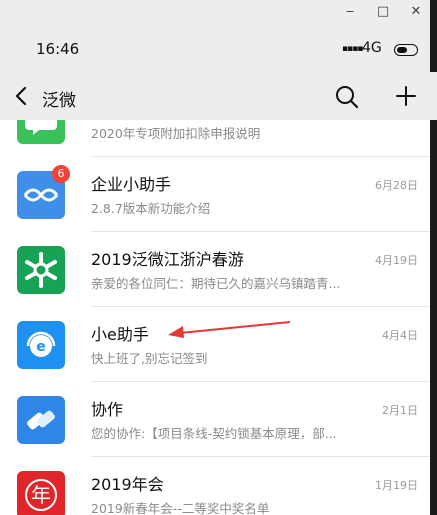 This screenshot has width=437, height=515. I want to click on item-date: 4月19日, so click(396, 260).